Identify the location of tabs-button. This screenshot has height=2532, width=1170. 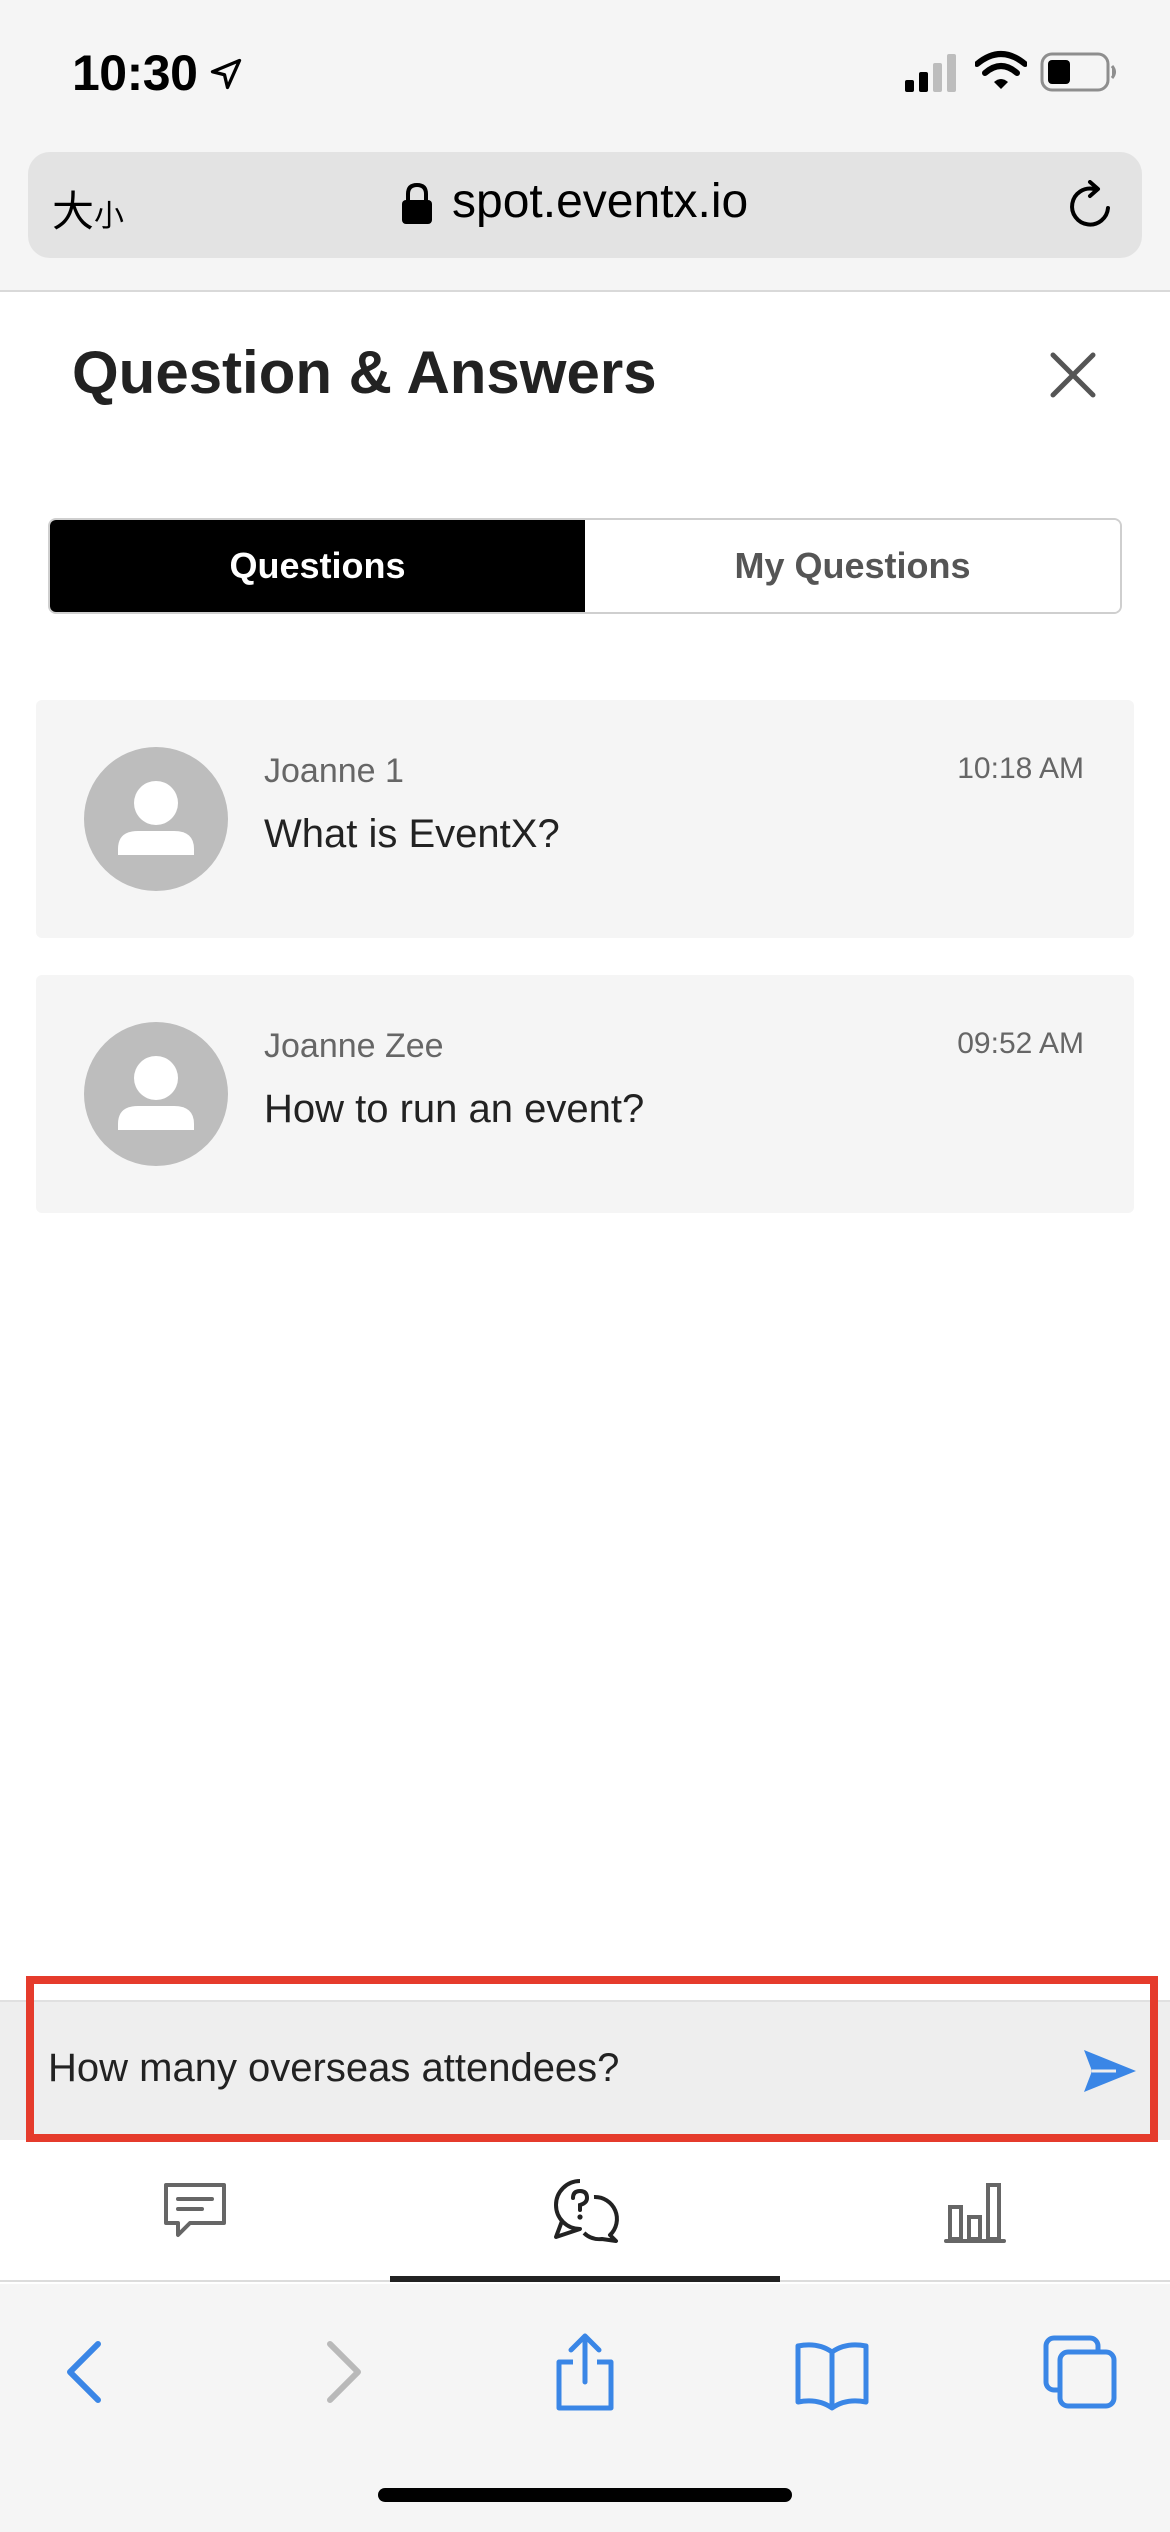
(1080, 2372).